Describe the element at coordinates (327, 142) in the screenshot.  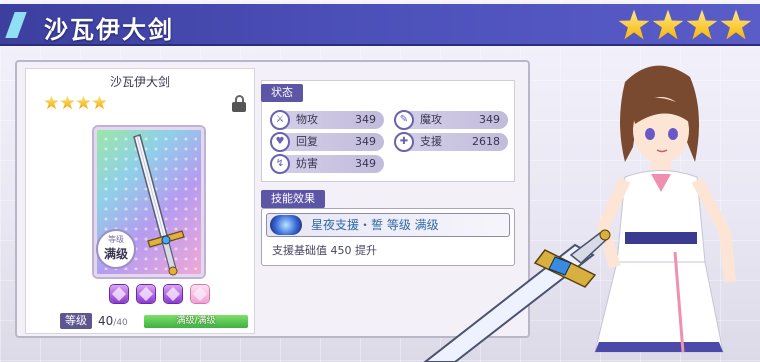
I see `stat-heal: ♥ 回复 349` at that location.